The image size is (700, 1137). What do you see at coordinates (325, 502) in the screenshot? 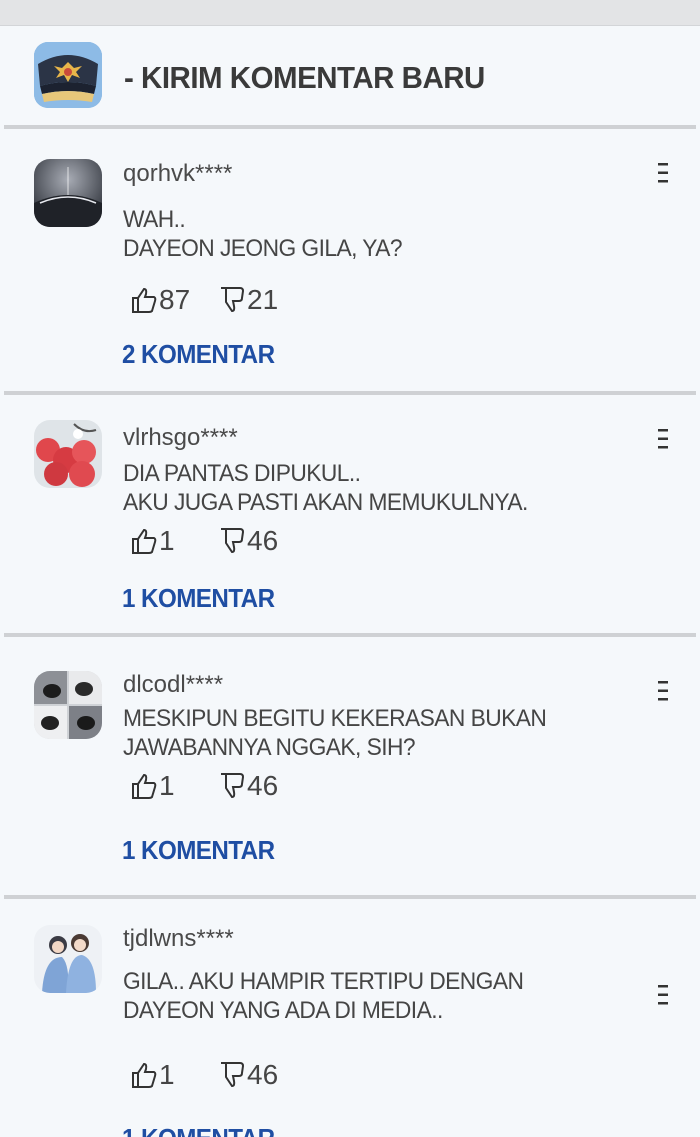
I see `comment-line: AKU JUGA PASTI AKAN MEMUKULNYA.` at bounding box center [325, 502].